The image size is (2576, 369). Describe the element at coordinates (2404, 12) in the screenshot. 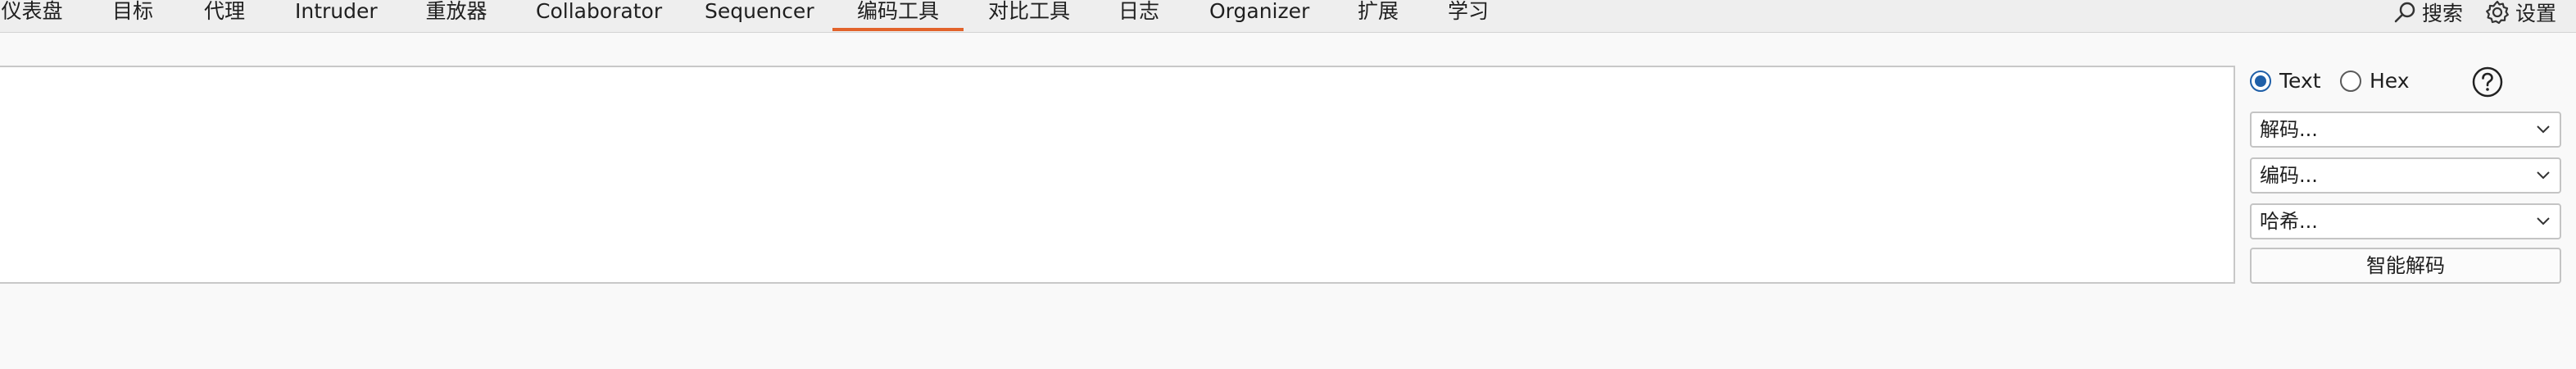

I see `search-icon` at that location.